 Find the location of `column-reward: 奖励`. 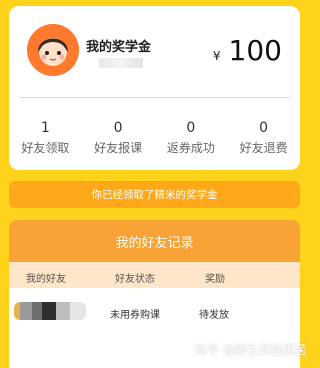

column-reward: 奖励 is located at coordinates (215, 279).